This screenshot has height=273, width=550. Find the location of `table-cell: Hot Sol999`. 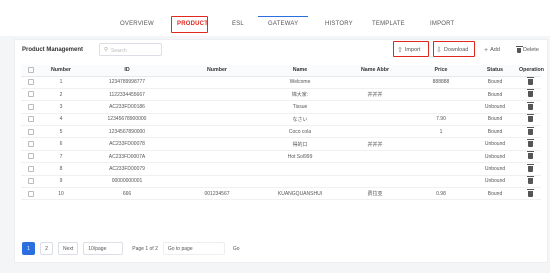

table-cell: Hot Sol999 is located at coordinates (300, 157).